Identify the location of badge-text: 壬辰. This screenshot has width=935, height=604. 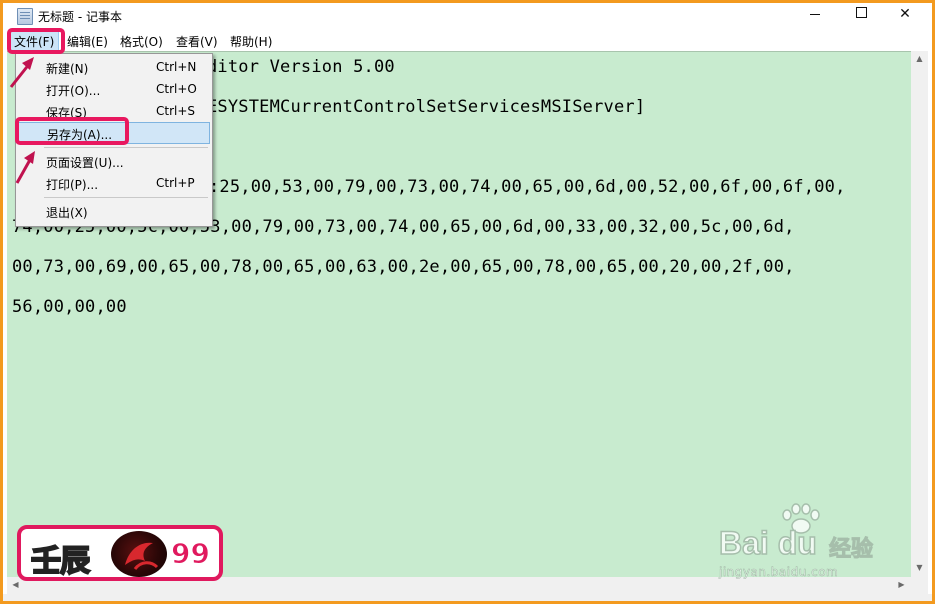
(60, 561).